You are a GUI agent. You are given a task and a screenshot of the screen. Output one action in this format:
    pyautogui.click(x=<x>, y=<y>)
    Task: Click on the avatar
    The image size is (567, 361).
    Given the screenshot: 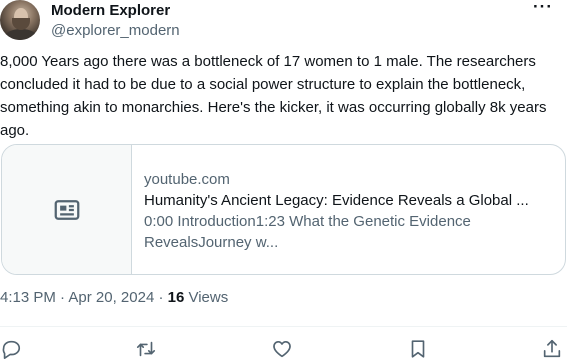 What is the action you would take?
    pyautogui.click(x=20, y=20)
    